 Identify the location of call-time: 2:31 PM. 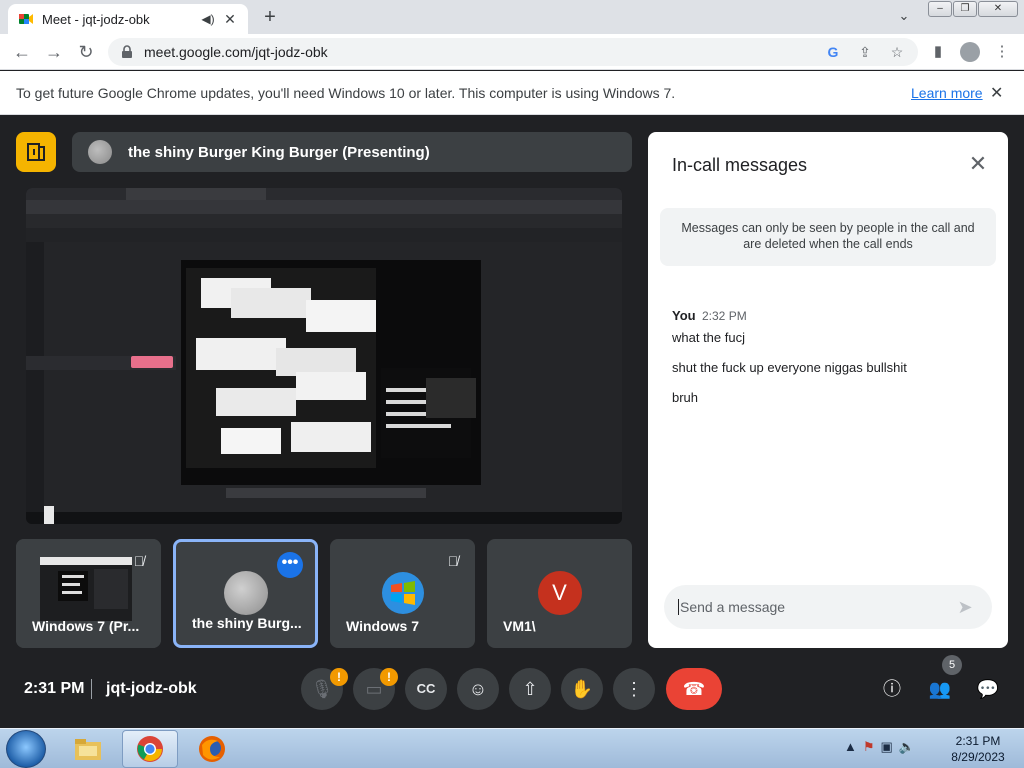
(54, 688).